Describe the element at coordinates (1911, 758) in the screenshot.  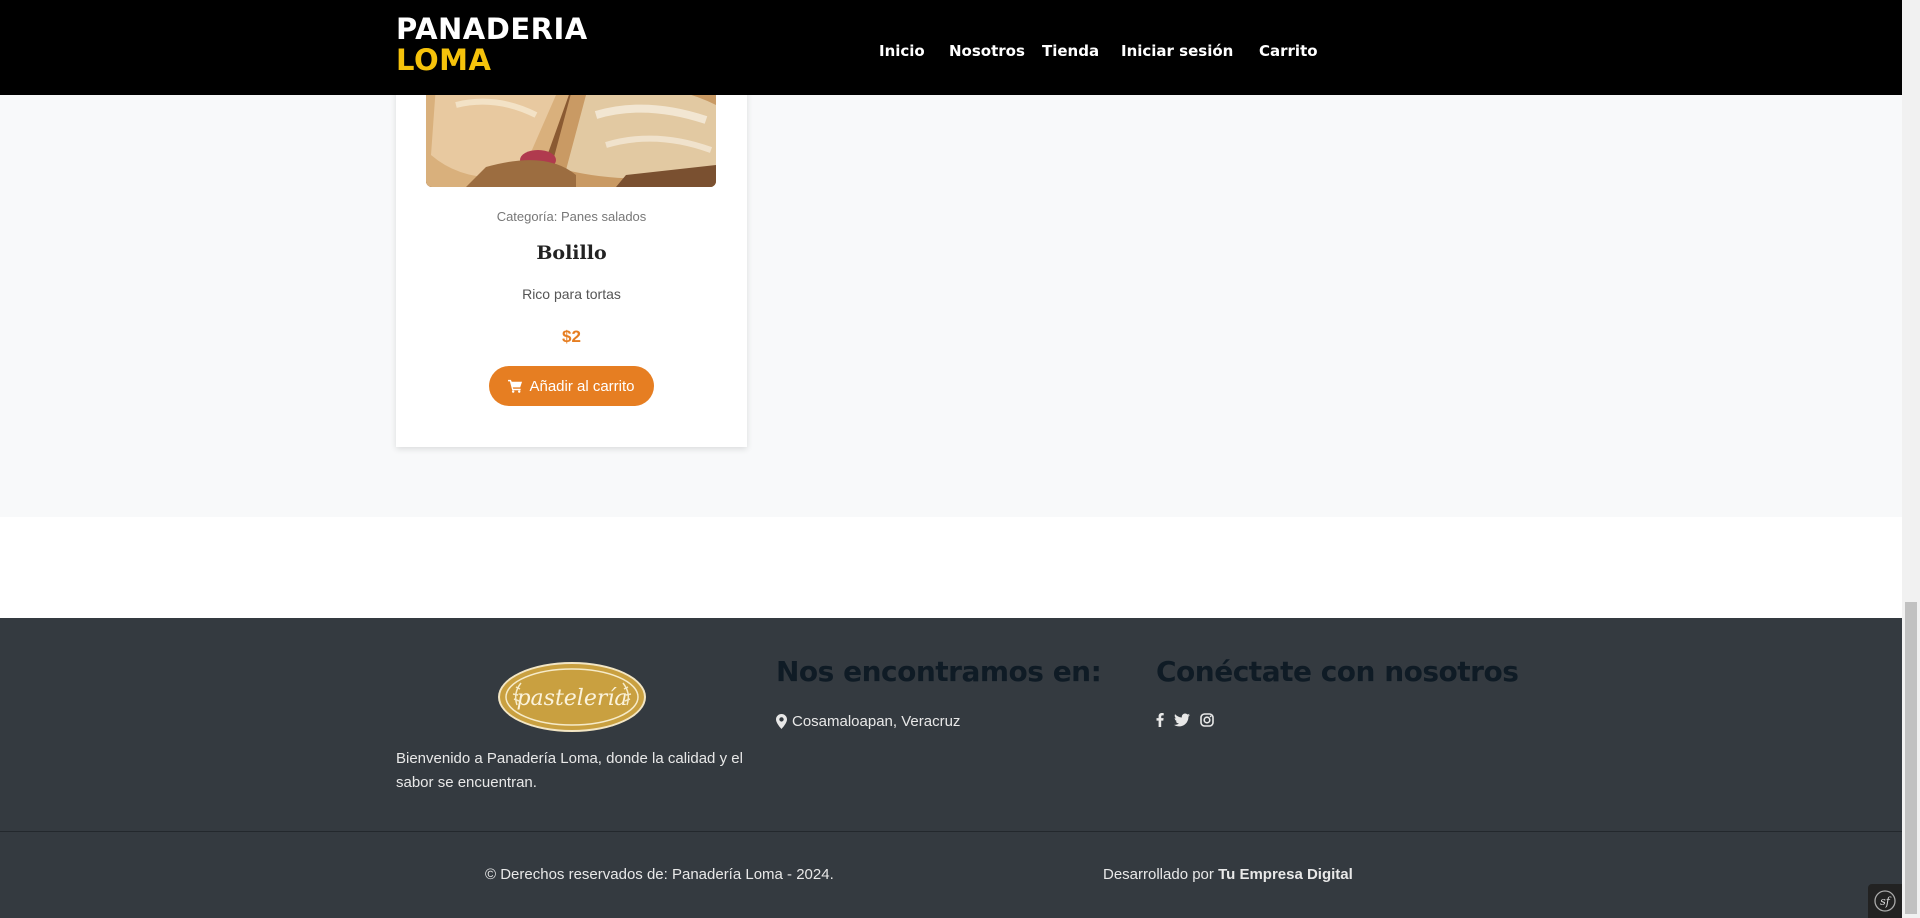
I see `scrollbar-thumb` at that location.